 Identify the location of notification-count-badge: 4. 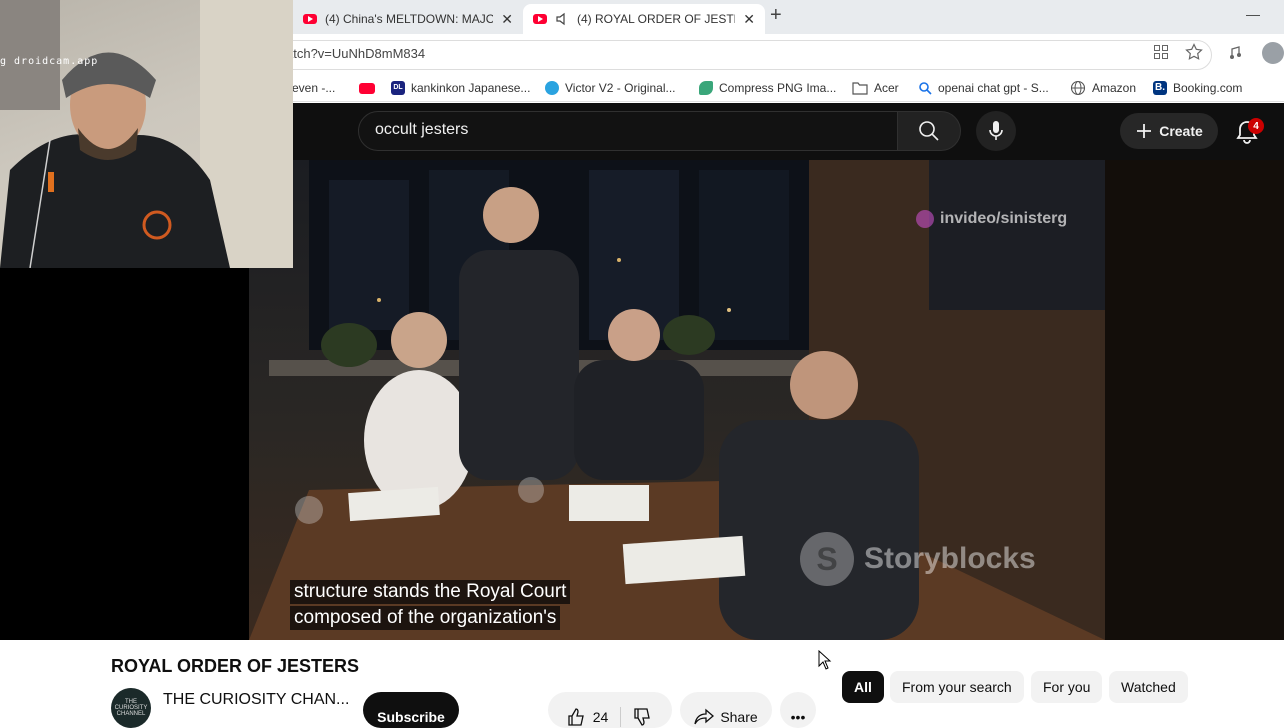
(1256, 126).